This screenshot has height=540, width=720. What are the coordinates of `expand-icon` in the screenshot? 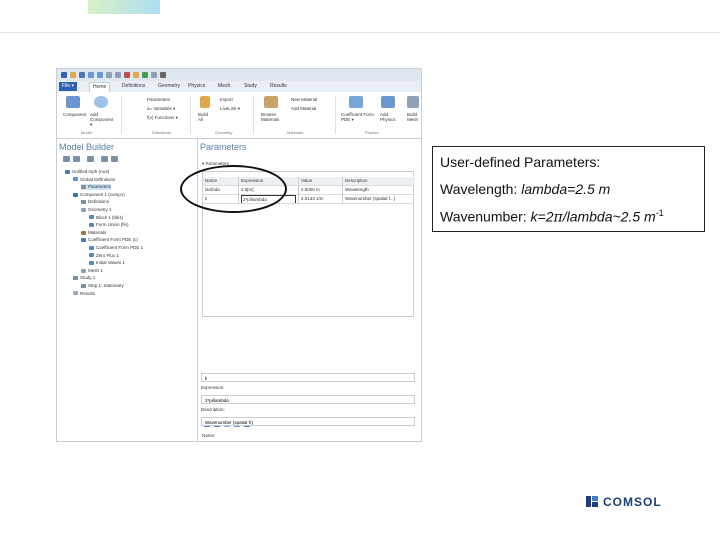 It's located at (114, 159).